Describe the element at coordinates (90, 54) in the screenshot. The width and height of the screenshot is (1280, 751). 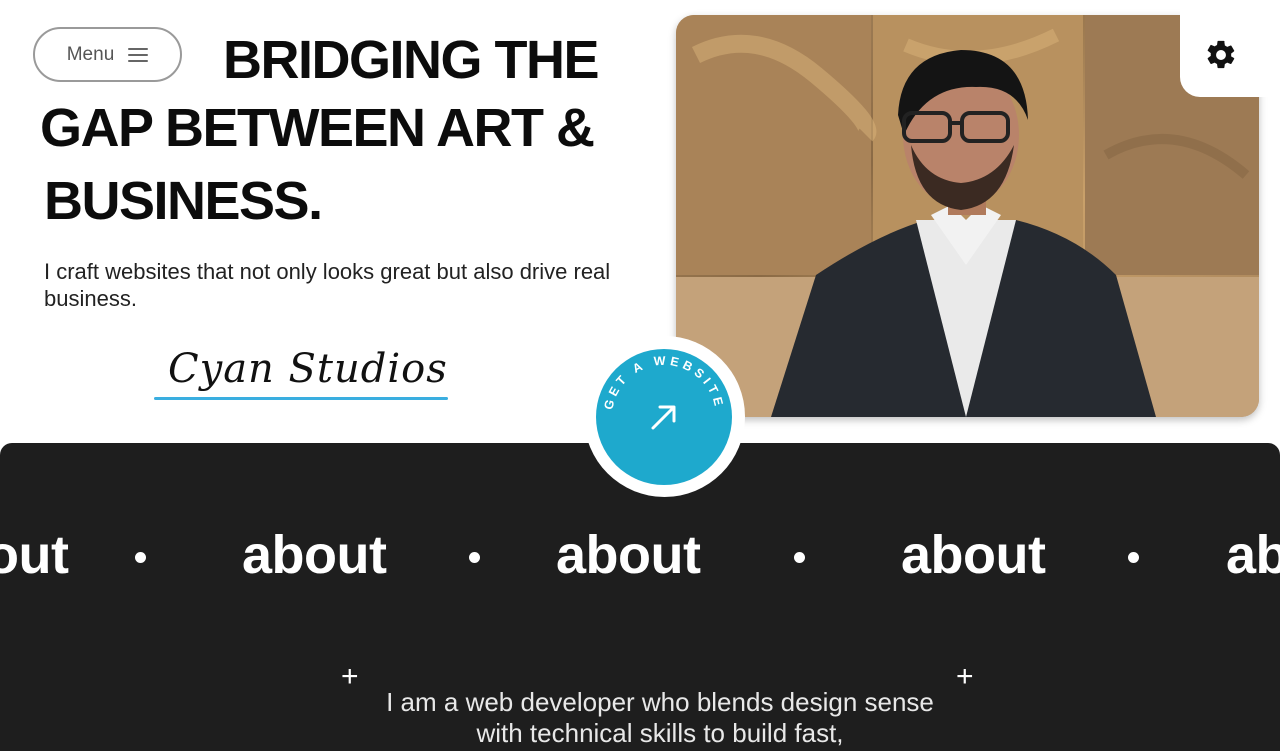
I see `menu-label: Menu` at that location.